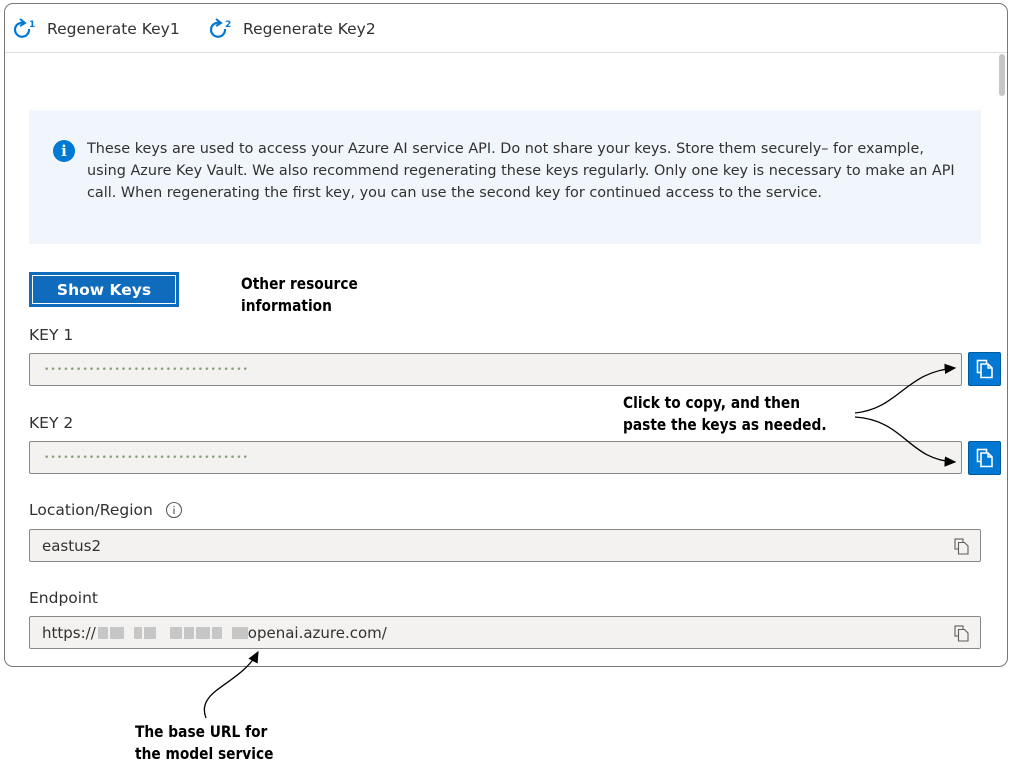 This screenshot has width=1012, height=765. Describe the element at coordinates (725, 424) in the screenshot. I see `annotation-line: paste the keys as needed.` at that location.